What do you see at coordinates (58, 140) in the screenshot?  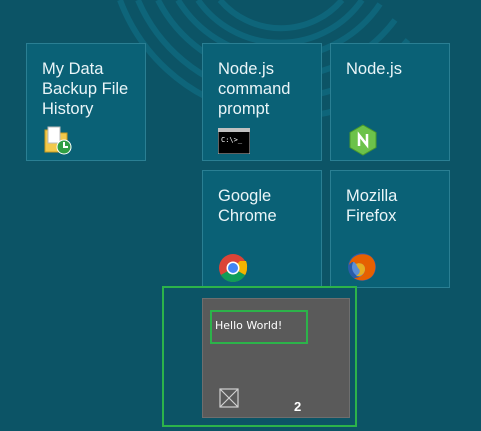 I see `file-history-icon` at bounding box center [58, 140].